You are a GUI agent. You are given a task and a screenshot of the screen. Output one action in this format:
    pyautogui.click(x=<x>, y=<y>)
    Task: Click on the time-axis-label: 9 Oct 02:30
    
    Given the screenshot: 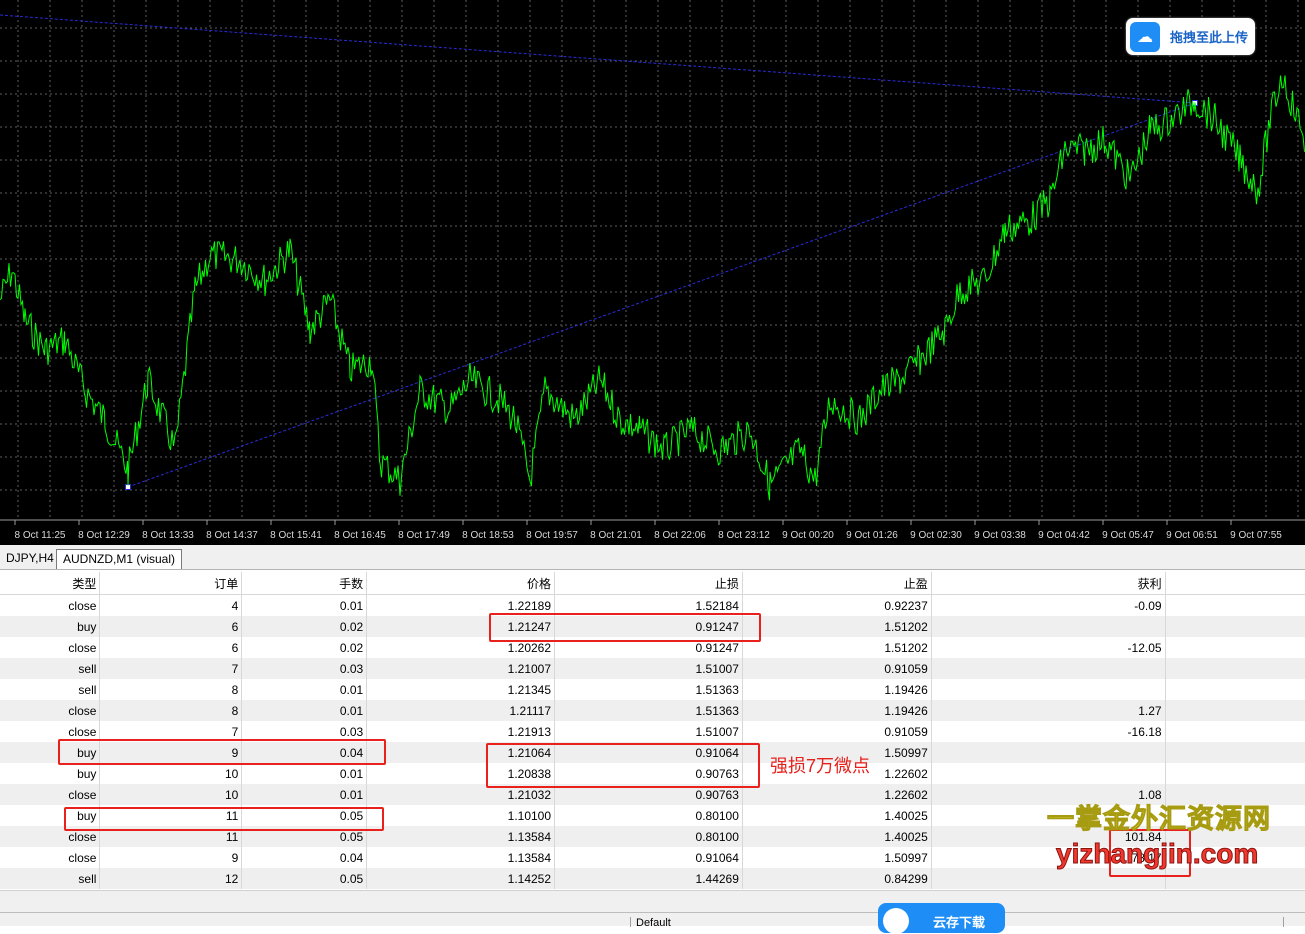 What is the action you would take?
    pyautogui.click(x=936, y=535)
    